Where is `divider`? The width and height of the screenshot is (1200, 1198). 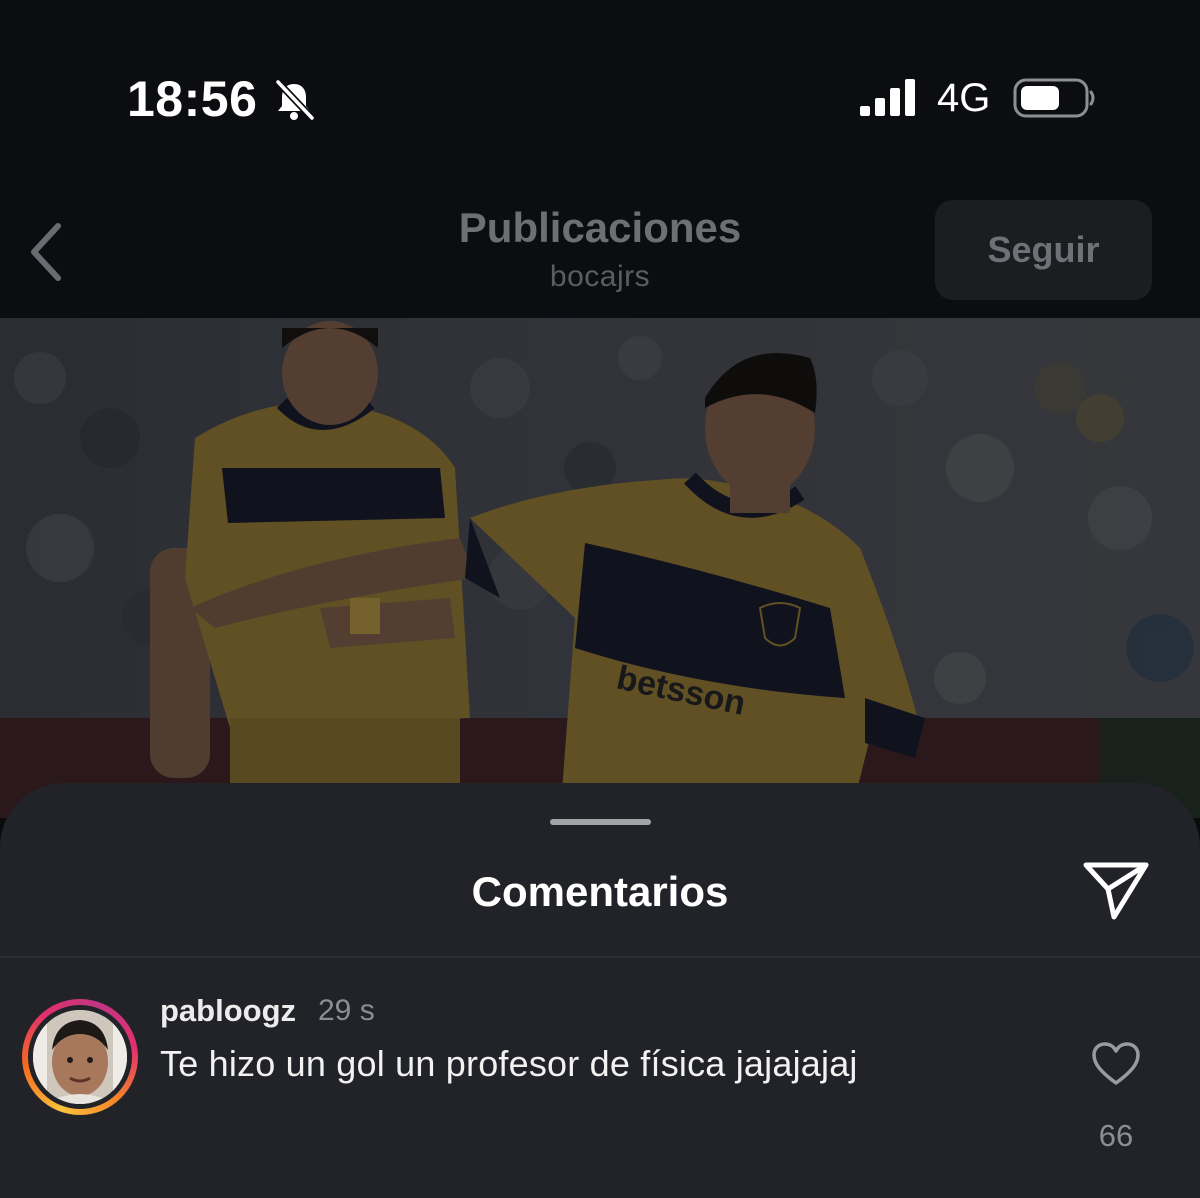
divider is located at coordinates (600, 957).